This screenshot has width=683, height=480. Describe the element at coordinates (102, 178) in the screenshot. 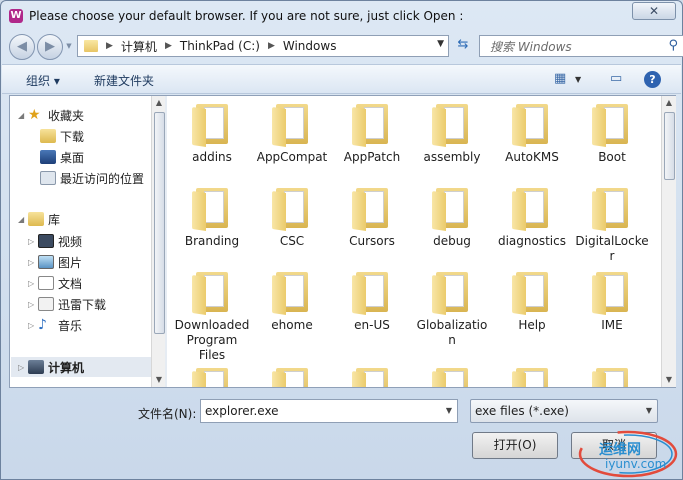

I see `sidebar-item-label: 最近访问的位置` at that location.